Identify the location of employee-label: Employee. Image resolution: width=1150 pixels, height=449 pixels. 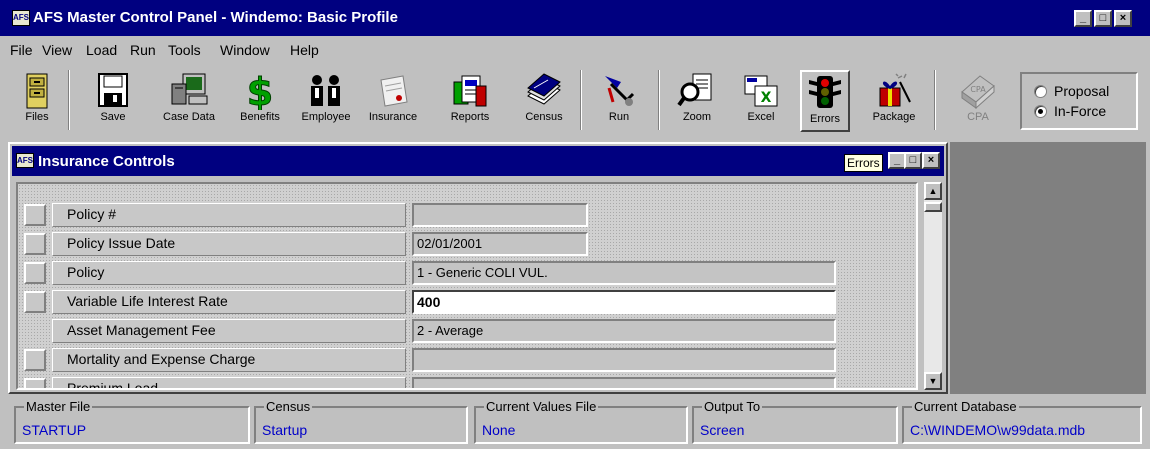
(326, 117).